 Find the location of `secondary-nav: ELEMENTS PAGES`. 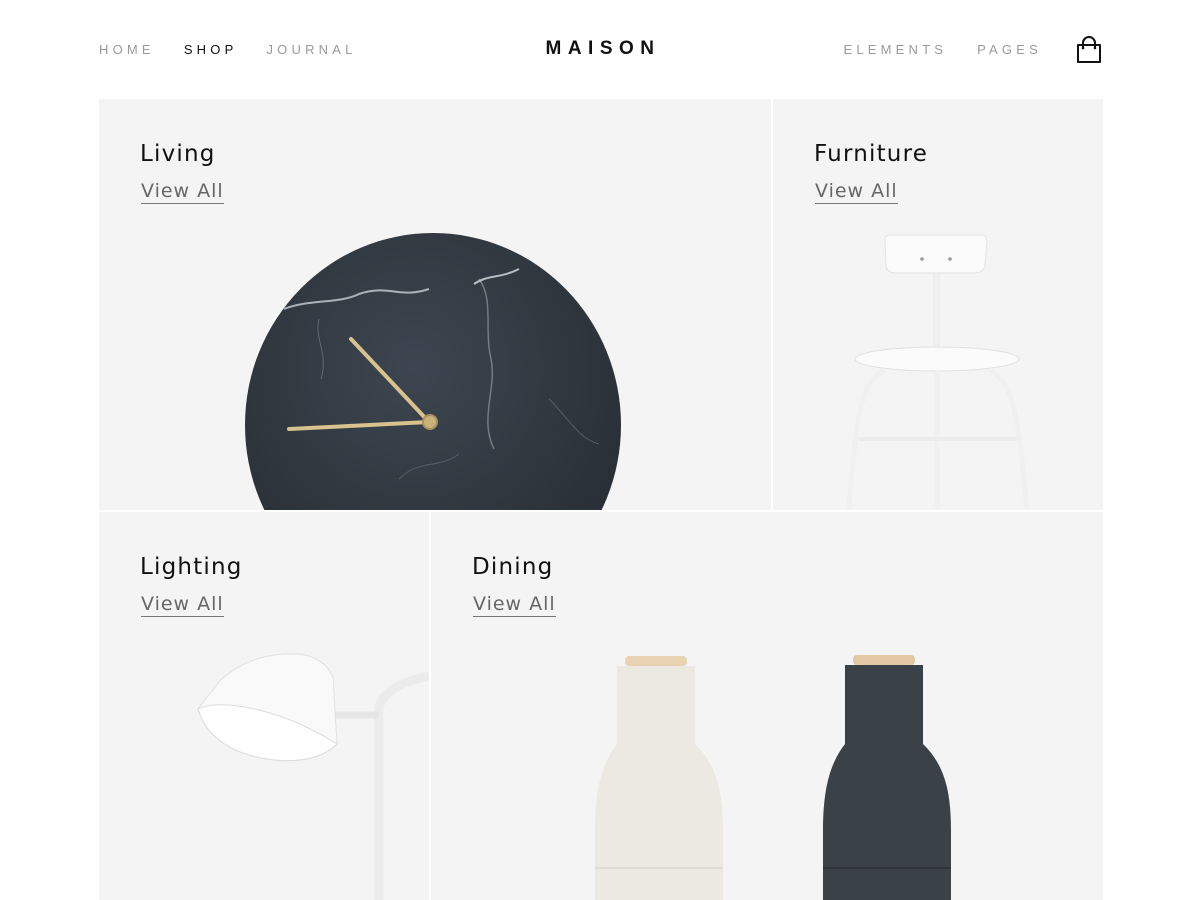

secondary-nav: ELEMENTS PAGES is located at coordinates (927, 49).